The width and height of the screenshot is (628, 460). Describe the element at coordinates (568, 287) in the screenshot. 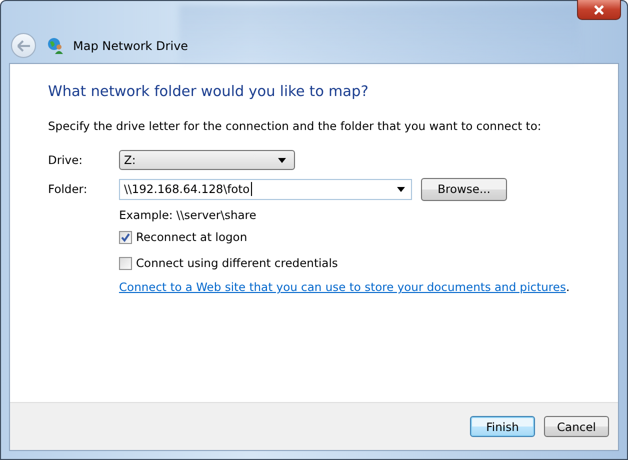

I see `period-text: .` at that location.